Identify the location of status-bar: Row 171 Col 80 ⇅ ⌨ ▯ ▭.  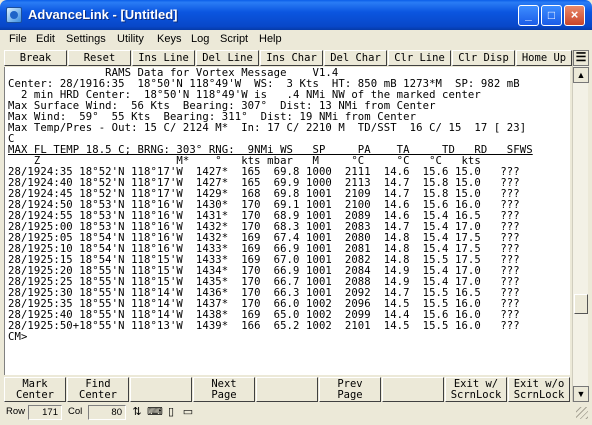
(296, 412).